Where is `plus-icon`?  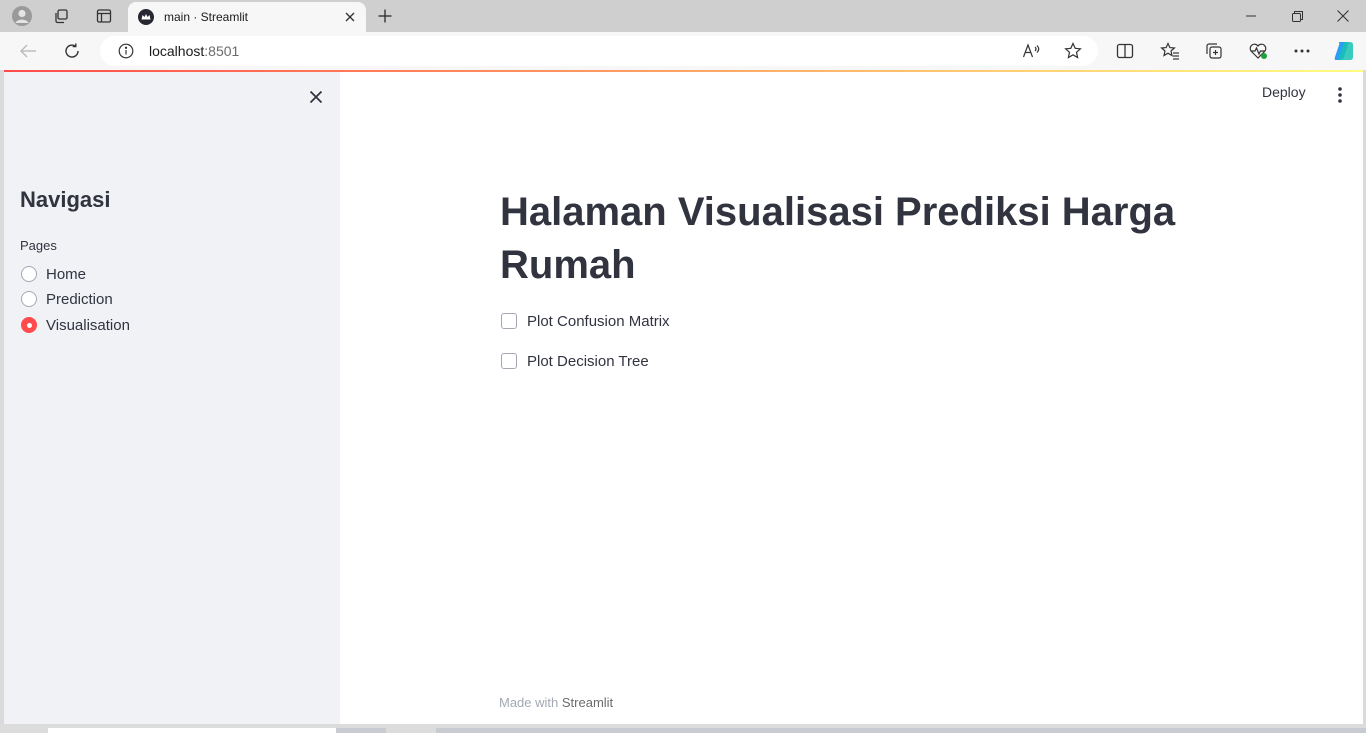 plus-icon is located at coordinates (385, 16).